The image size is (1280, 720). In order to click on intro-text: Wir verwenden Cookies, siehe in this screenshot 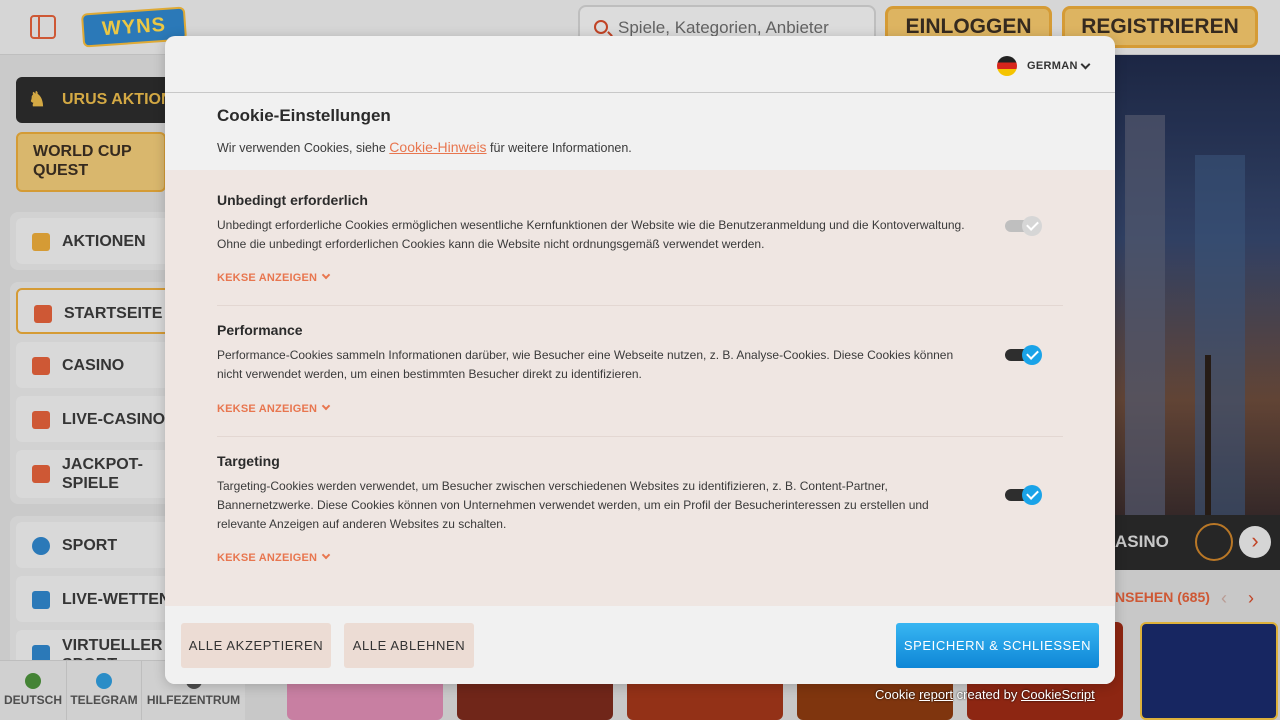, I will do `click(303, 148)`.